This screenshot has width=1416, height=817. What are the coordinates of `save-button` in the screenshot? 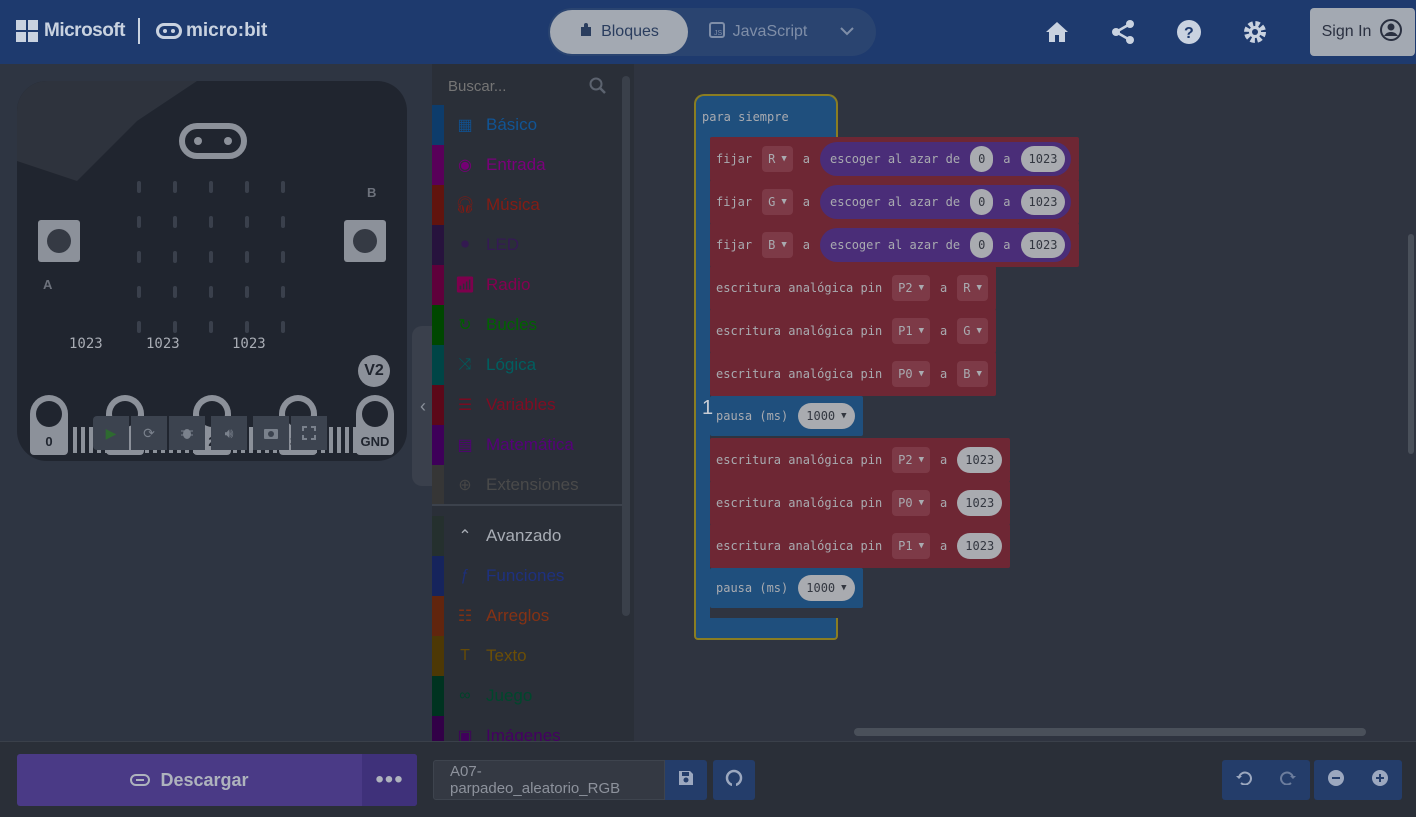 It's located at (686, 780).